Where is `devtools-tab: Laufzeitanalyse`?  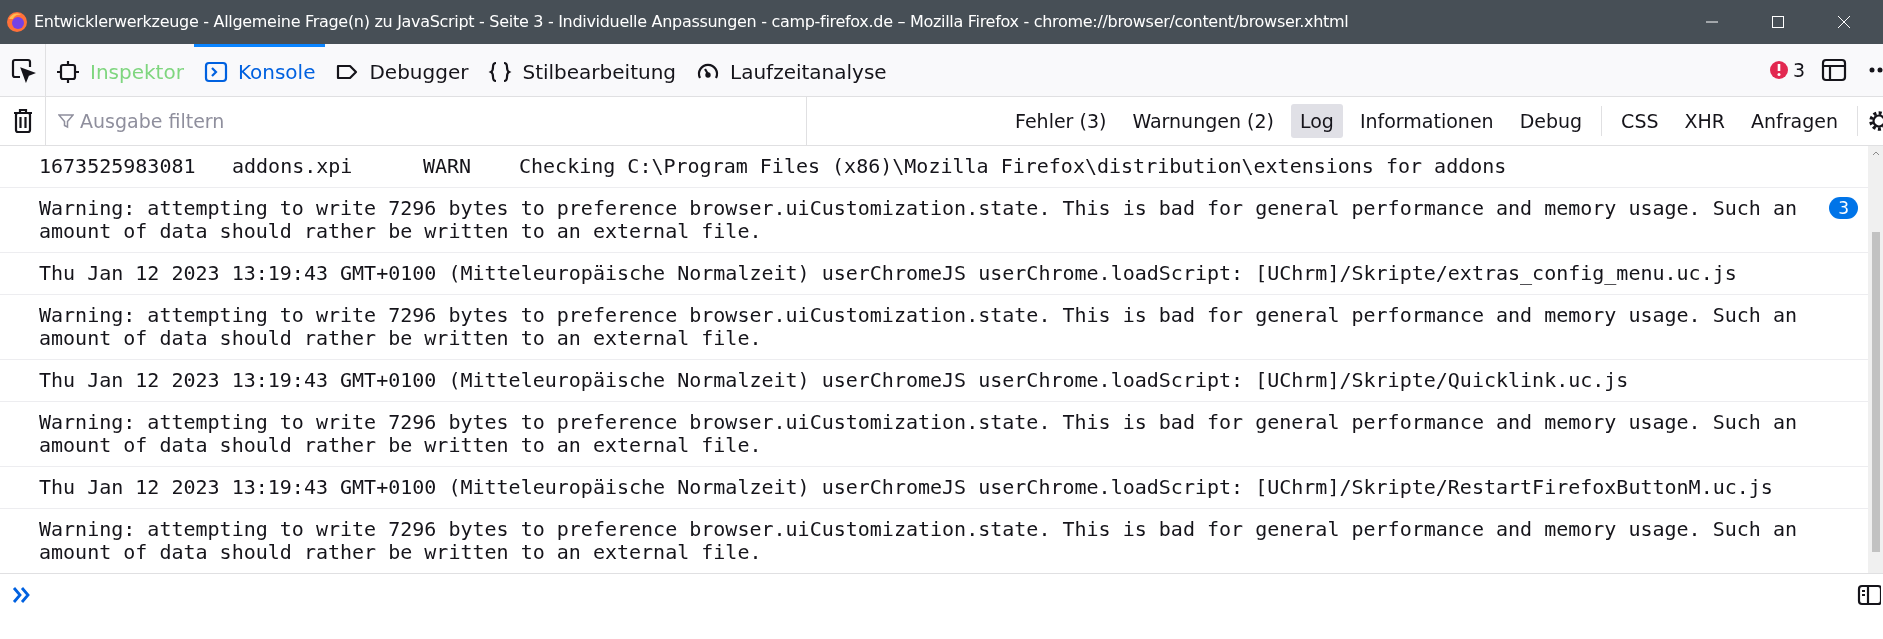
devtools-tab: Laufzeitanalyse is located at coordinates (791, 70).